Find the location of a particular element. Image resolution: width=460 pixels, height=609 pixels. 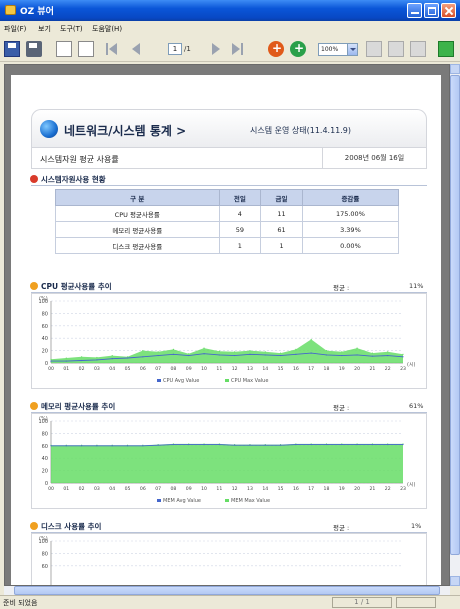

save-icon is located at coordinates (12, 49).